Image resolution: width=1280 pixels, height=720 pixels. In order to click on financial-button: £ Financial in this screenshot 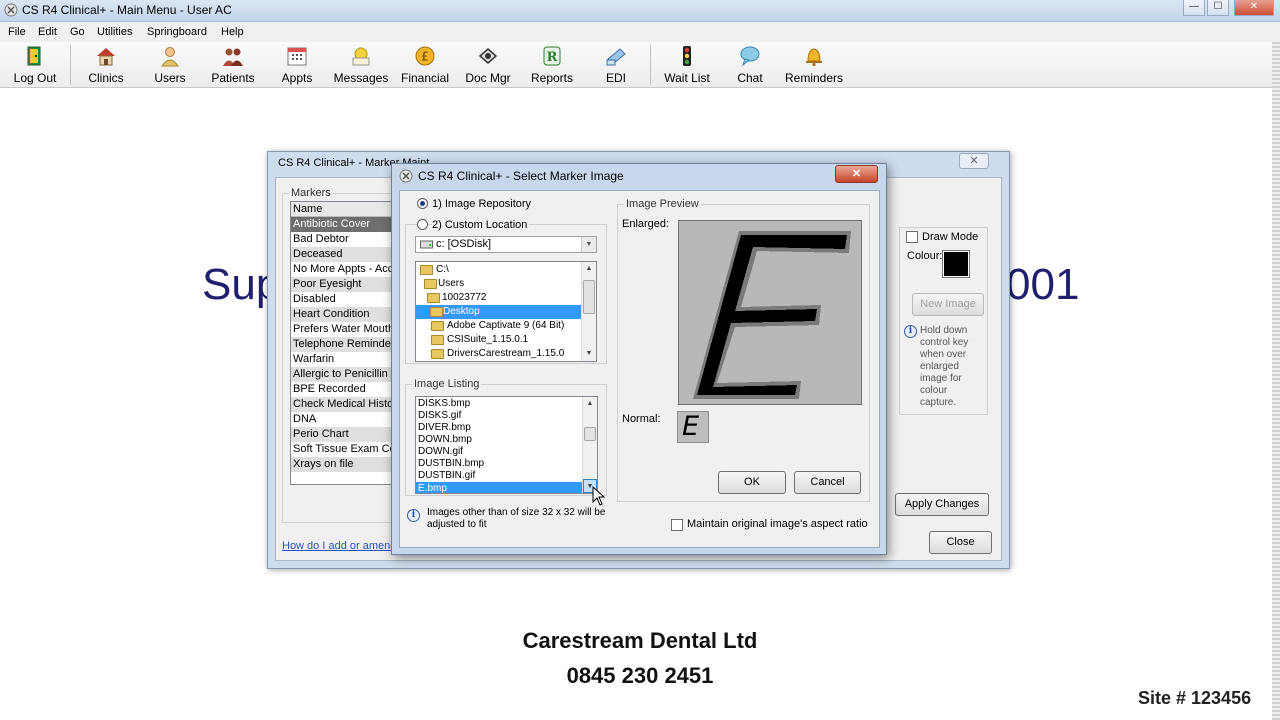, I will do `click(425, 65)`.